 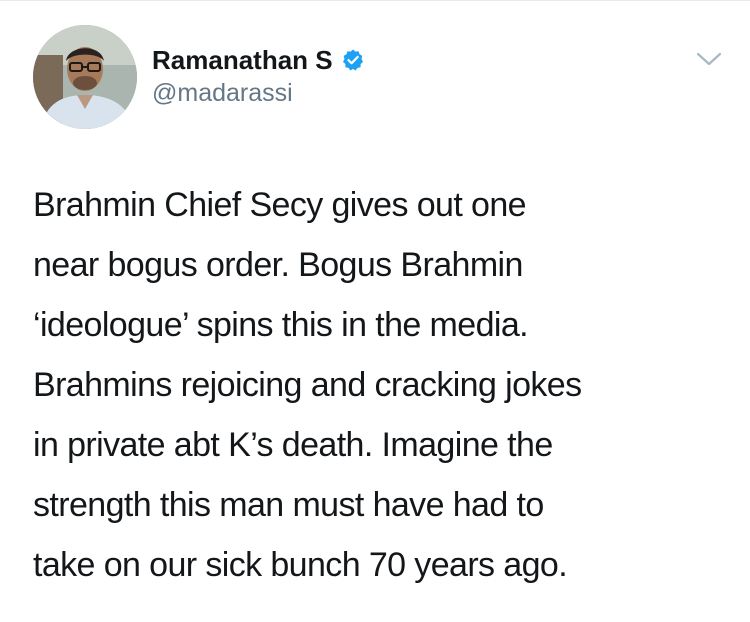 I want to click on verified-check-icon, so click(x=353, y=60).